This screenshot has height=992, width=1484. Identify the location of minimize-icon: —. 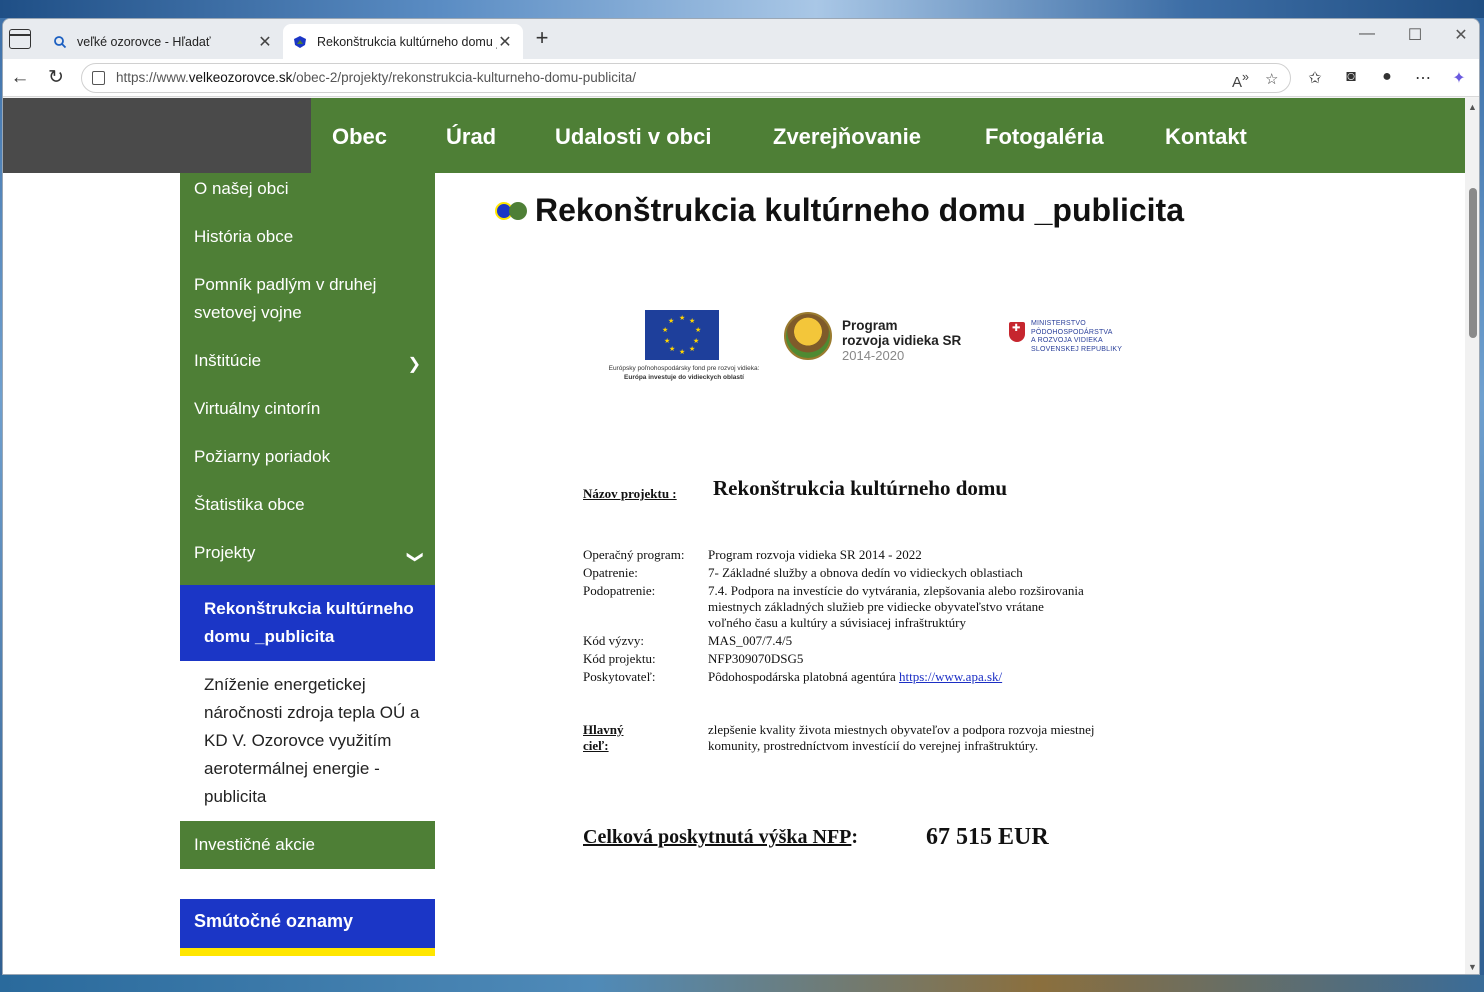
(1367, 34).